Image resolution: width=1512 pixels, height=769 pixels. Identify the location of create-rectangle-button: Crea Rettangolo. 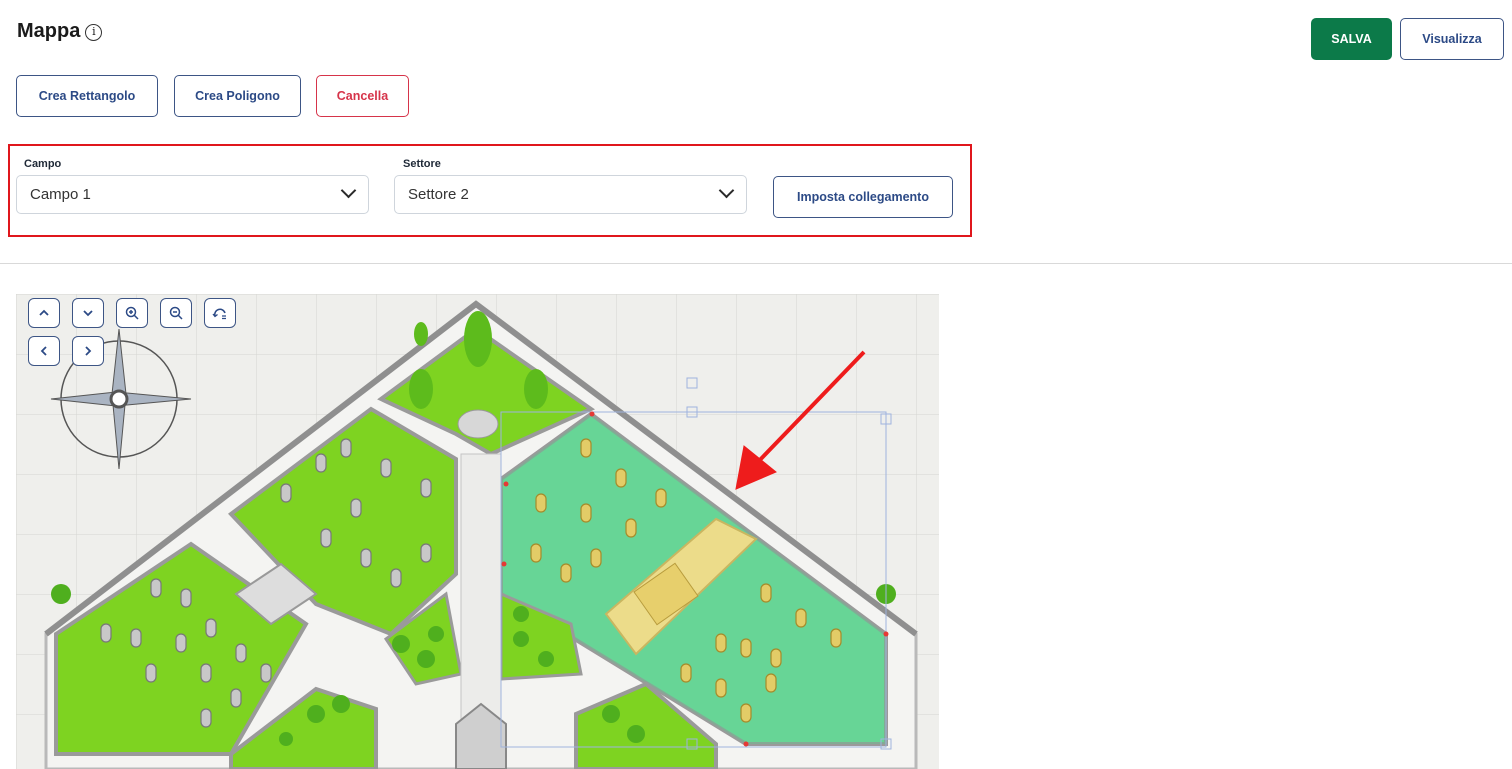
(87, 96).